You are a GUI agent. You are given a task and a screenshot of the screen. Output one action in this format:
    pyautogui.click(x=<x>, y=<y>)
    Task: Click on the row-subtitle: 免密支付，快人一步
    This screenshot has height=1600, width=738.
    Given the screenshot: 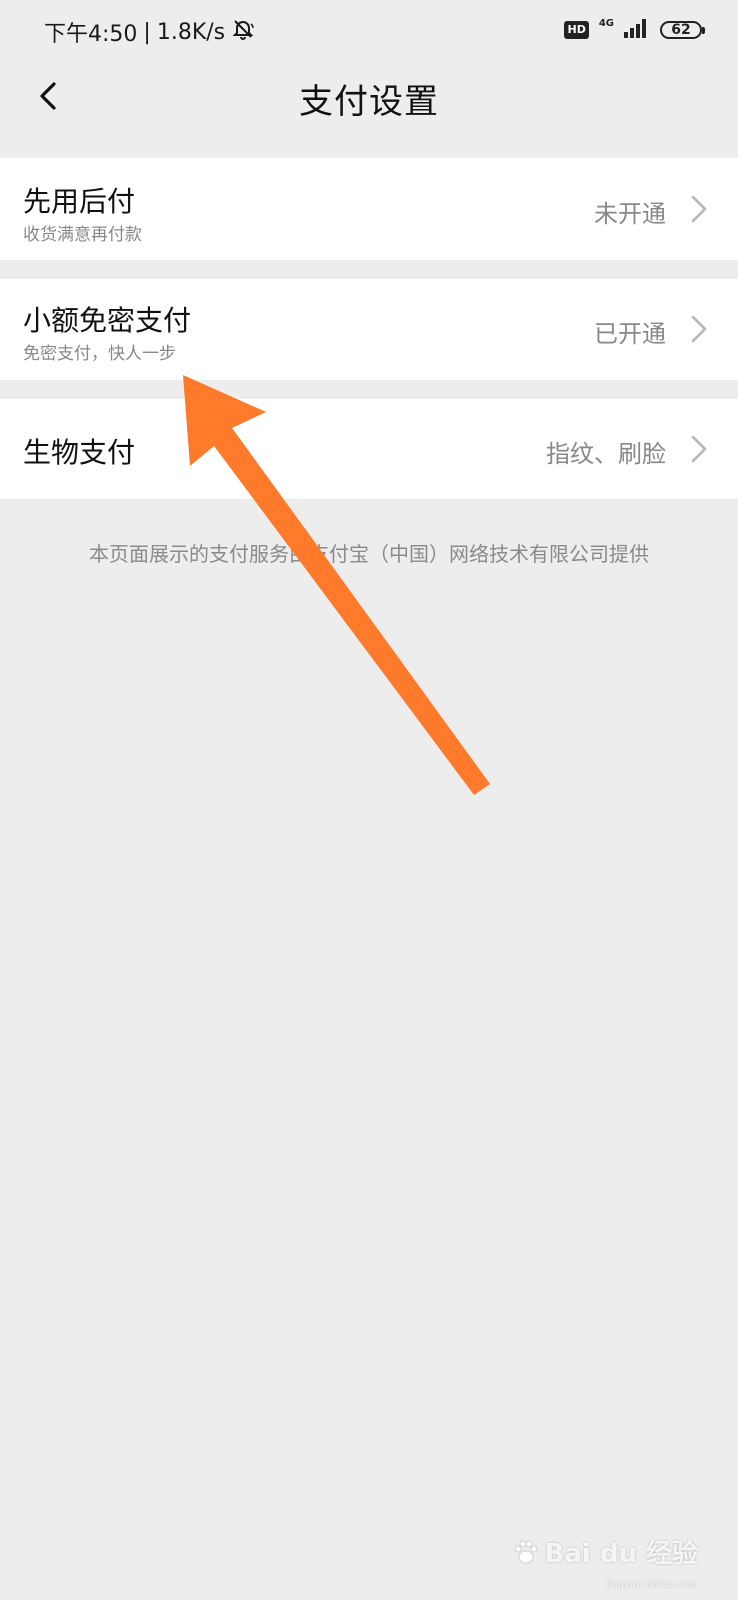 What is the action you would take?
    pyautogui.click(x=99, y=354)
    